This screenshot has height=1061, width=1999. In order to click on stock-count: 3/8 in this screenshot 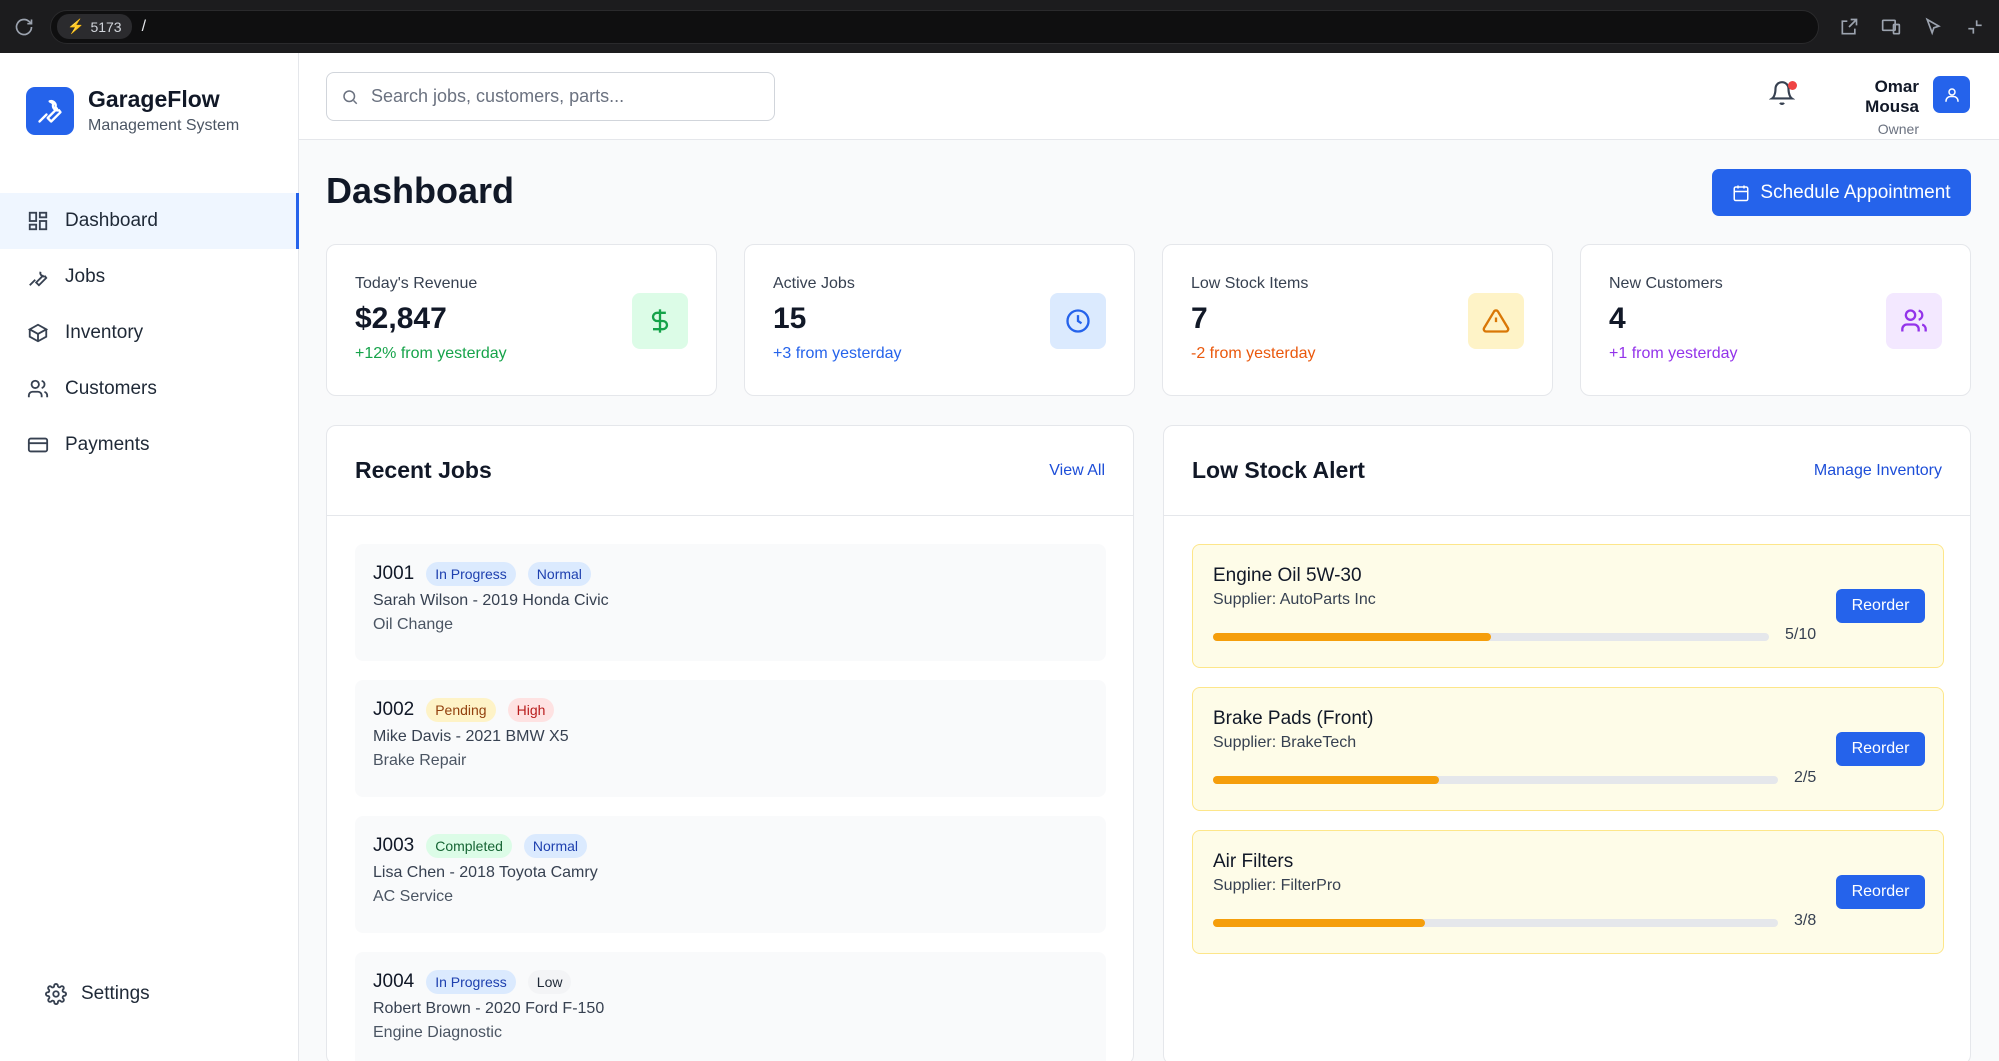, I will do `click(1805, 920)`.